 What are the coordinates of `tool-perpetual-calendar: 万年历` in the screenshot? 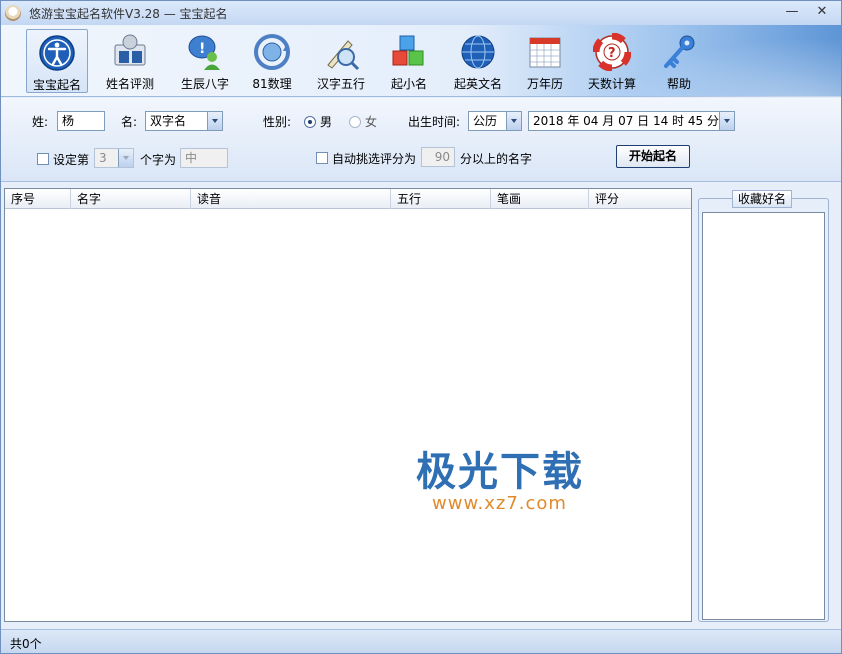 It's located at (545, 61).